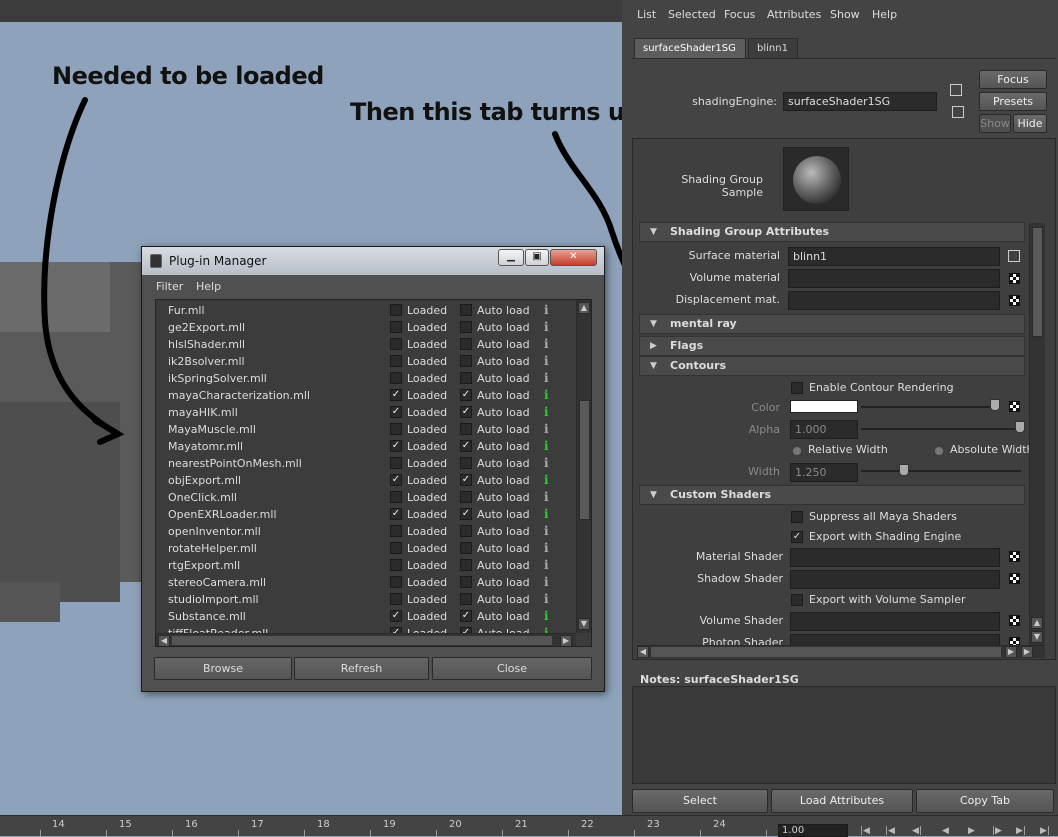 This screenshot has width=1058, height=837. What do you see at coordinates (895, 557) in the screenshot?
I see `material-shader-field` at bounding box center [895, 557].